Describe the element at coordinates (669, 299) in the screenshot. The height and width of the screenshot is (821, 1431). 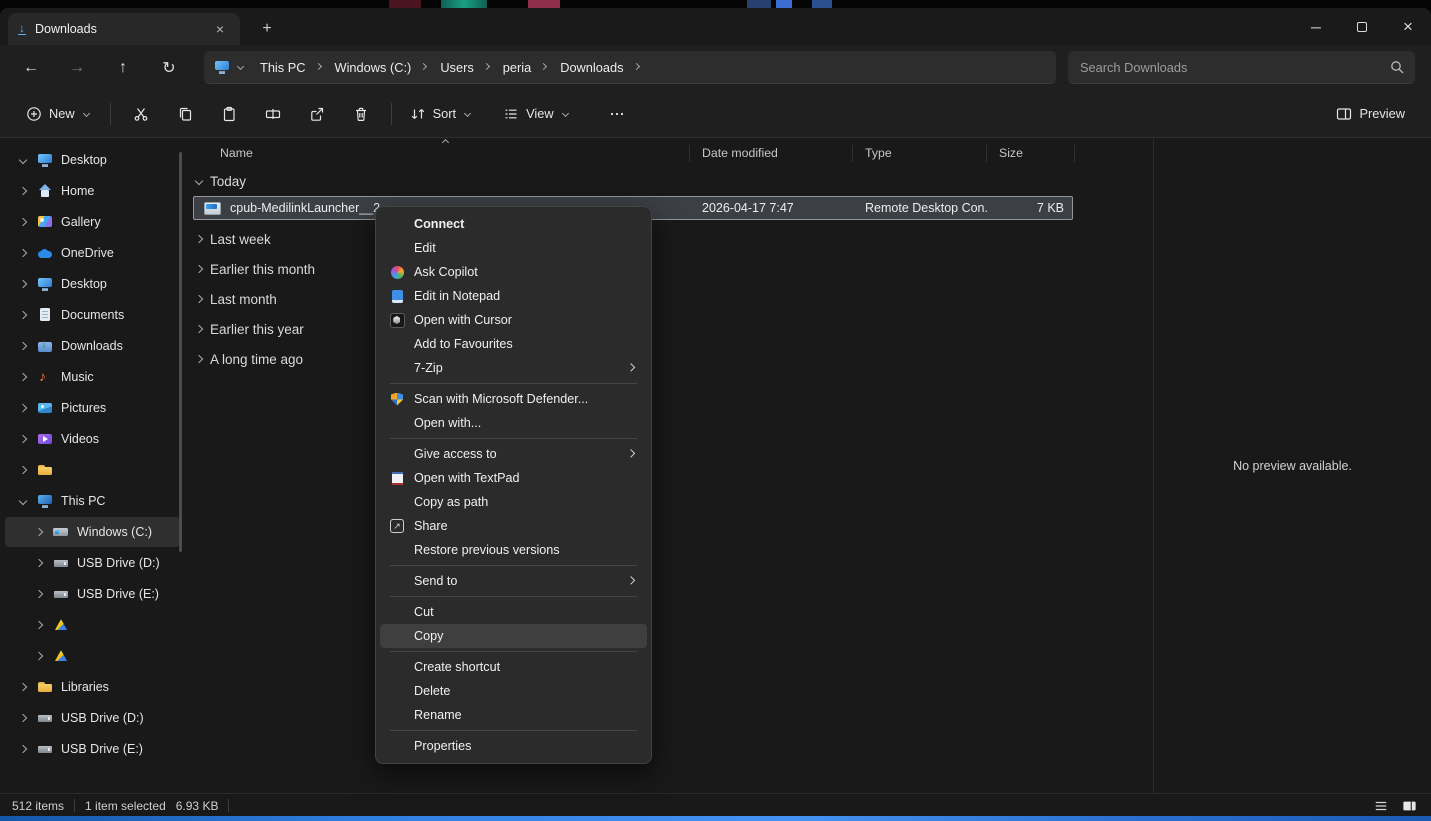
I see `group-header: Last month` at that location.